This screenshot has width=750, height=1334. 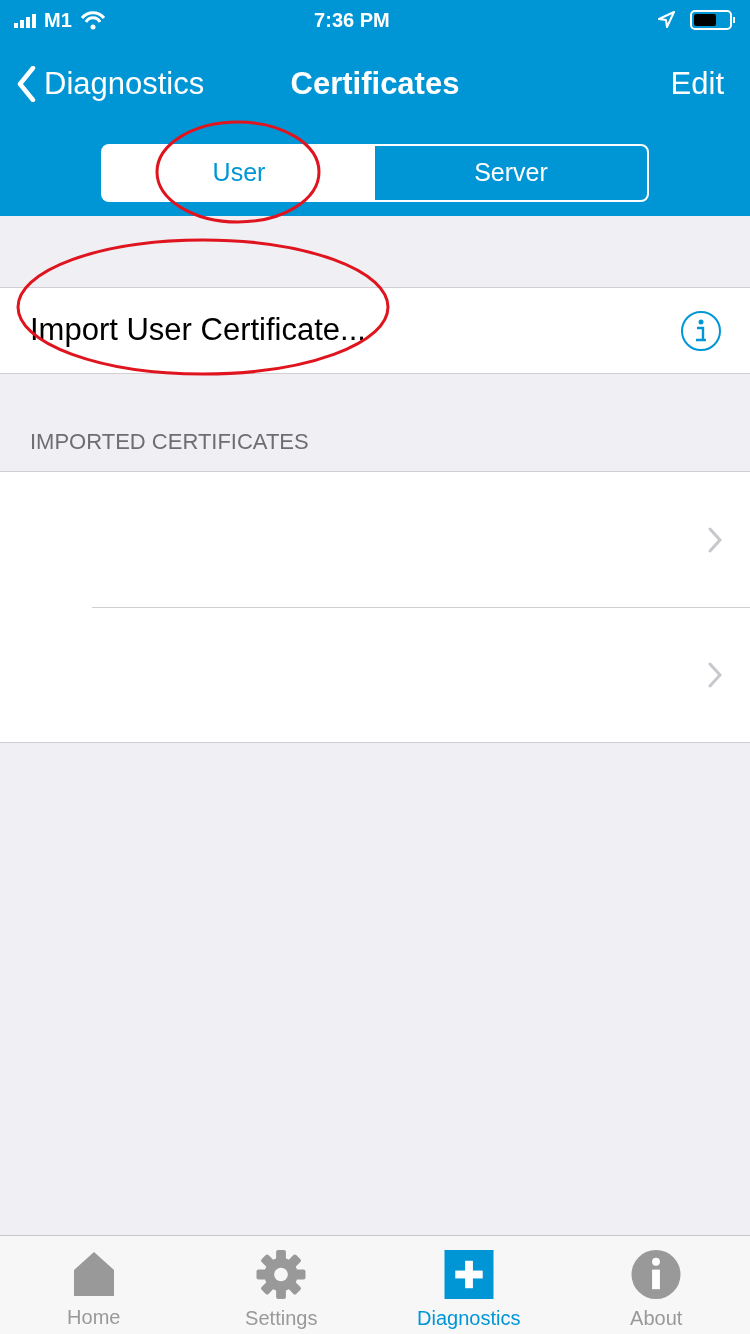 I want to click on carrier-name: M1, so click(x=58, y=20).